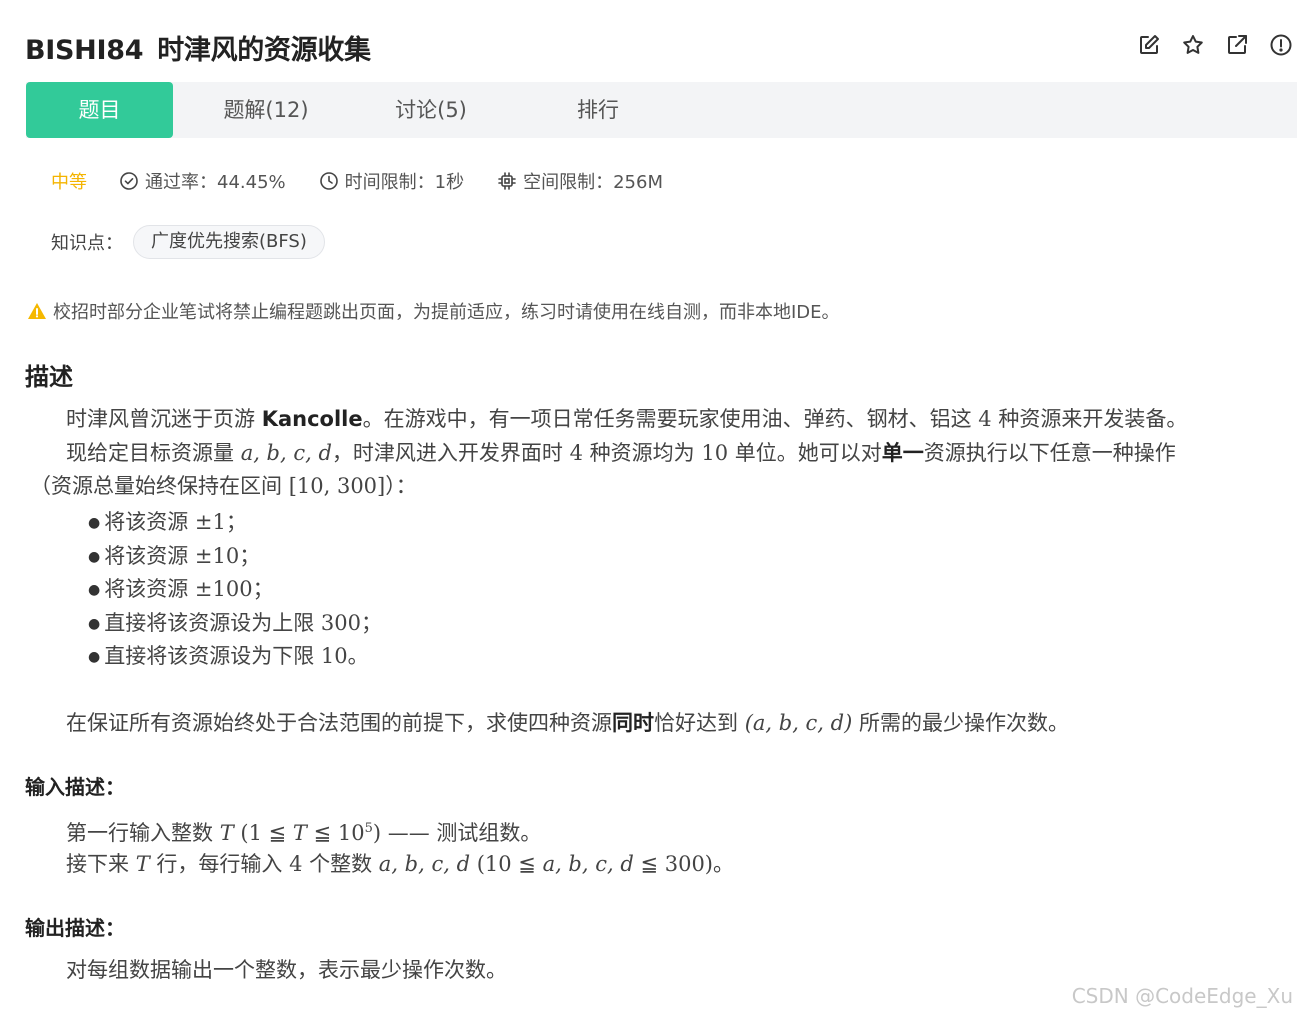  I want to click on list-item: 将该资源 ±100；, so click(235, 590).